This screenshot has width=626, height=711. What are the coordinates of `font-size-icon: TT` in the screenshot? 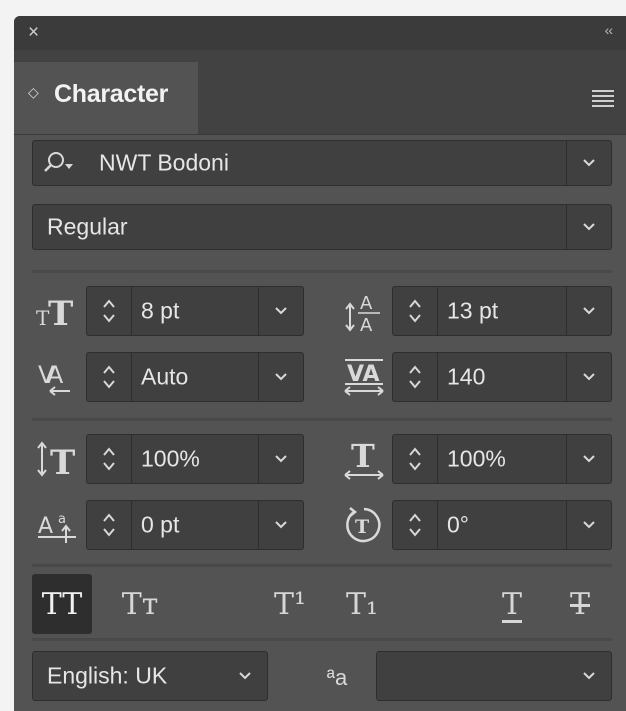 It's located at (58, 311).